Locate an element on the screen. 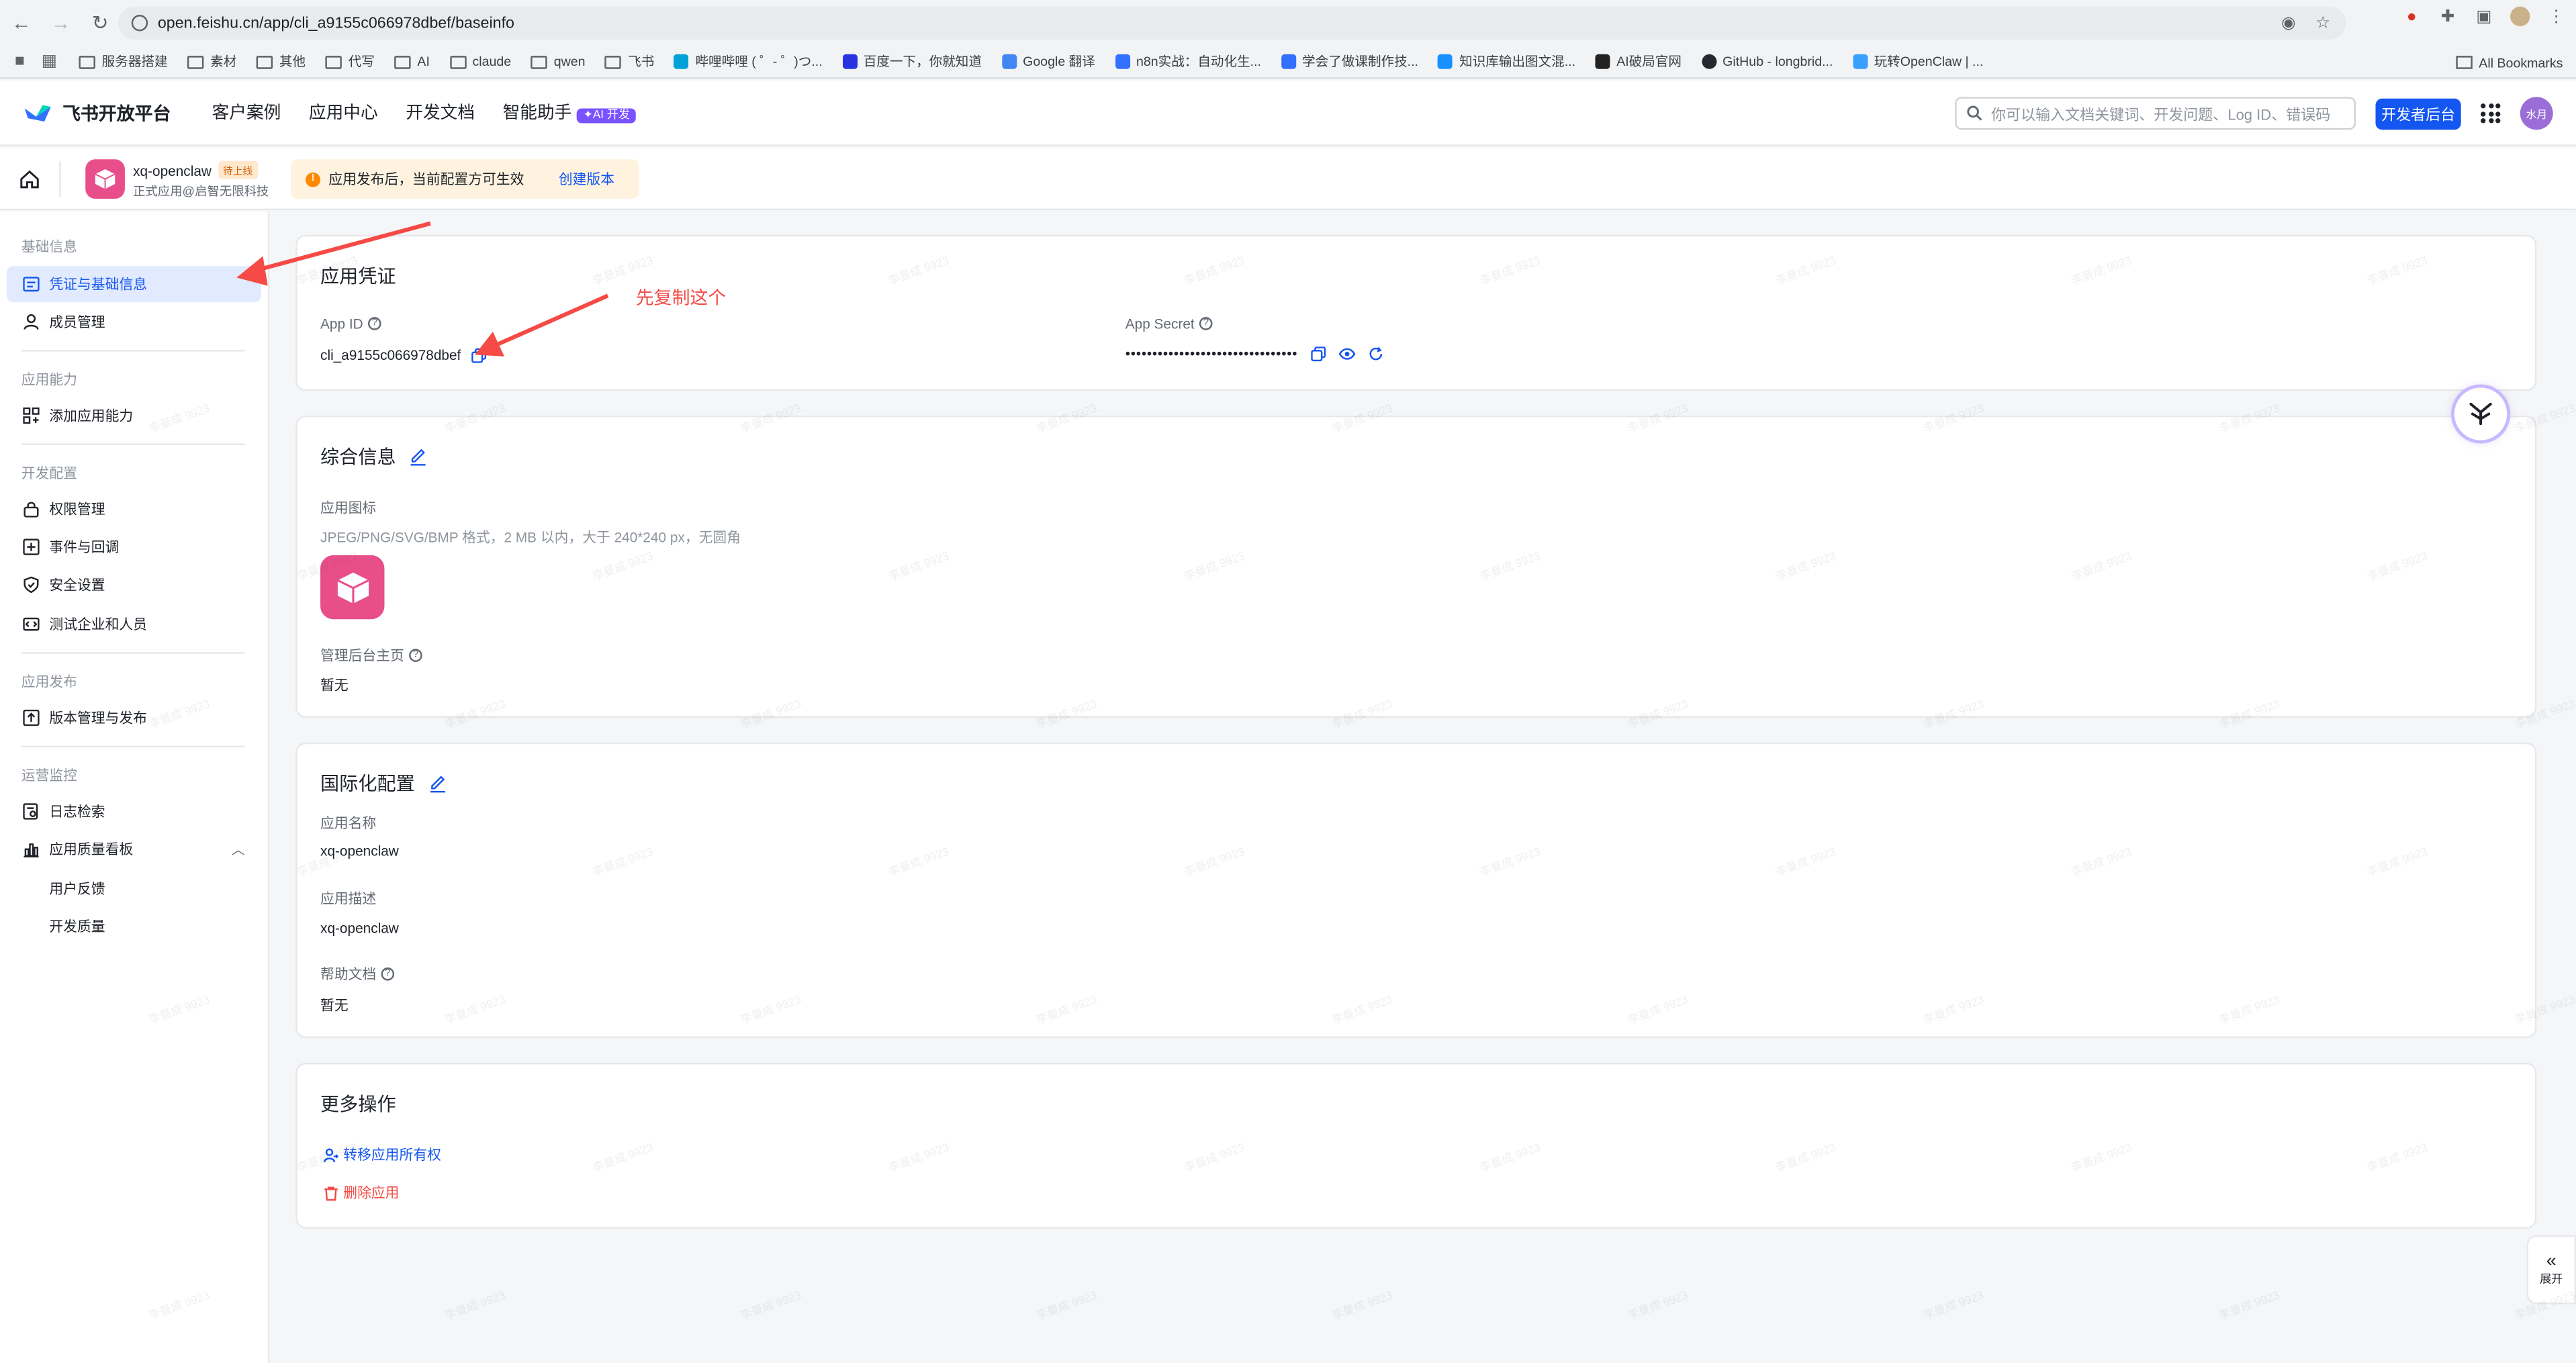 This screenshot has width=2576, height=1363. double-chevron-left-icon: « is located at coordinates (2551, 1262).